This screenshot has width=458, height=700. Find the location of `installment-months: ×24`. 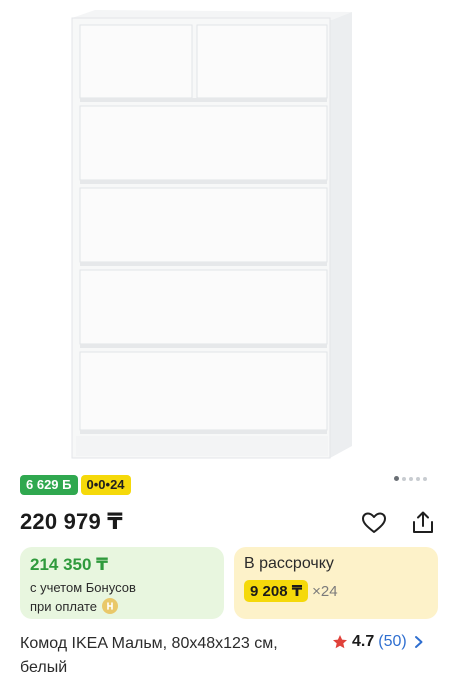

installment-months: ×24 is located at coordinates (325, 591).